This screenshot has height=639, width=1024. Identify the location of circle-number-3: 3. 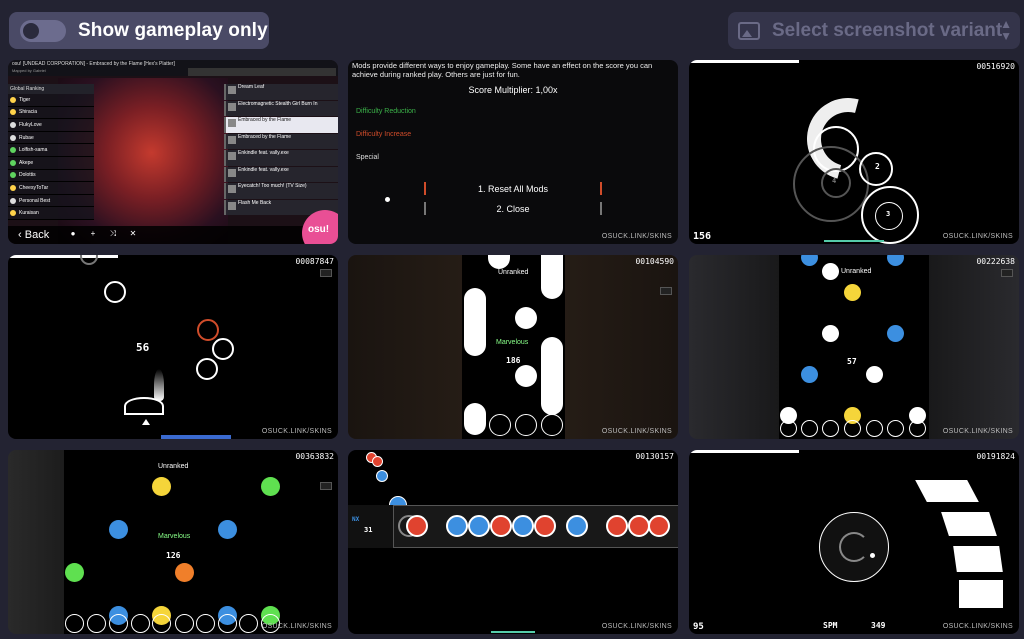
(888, 214).